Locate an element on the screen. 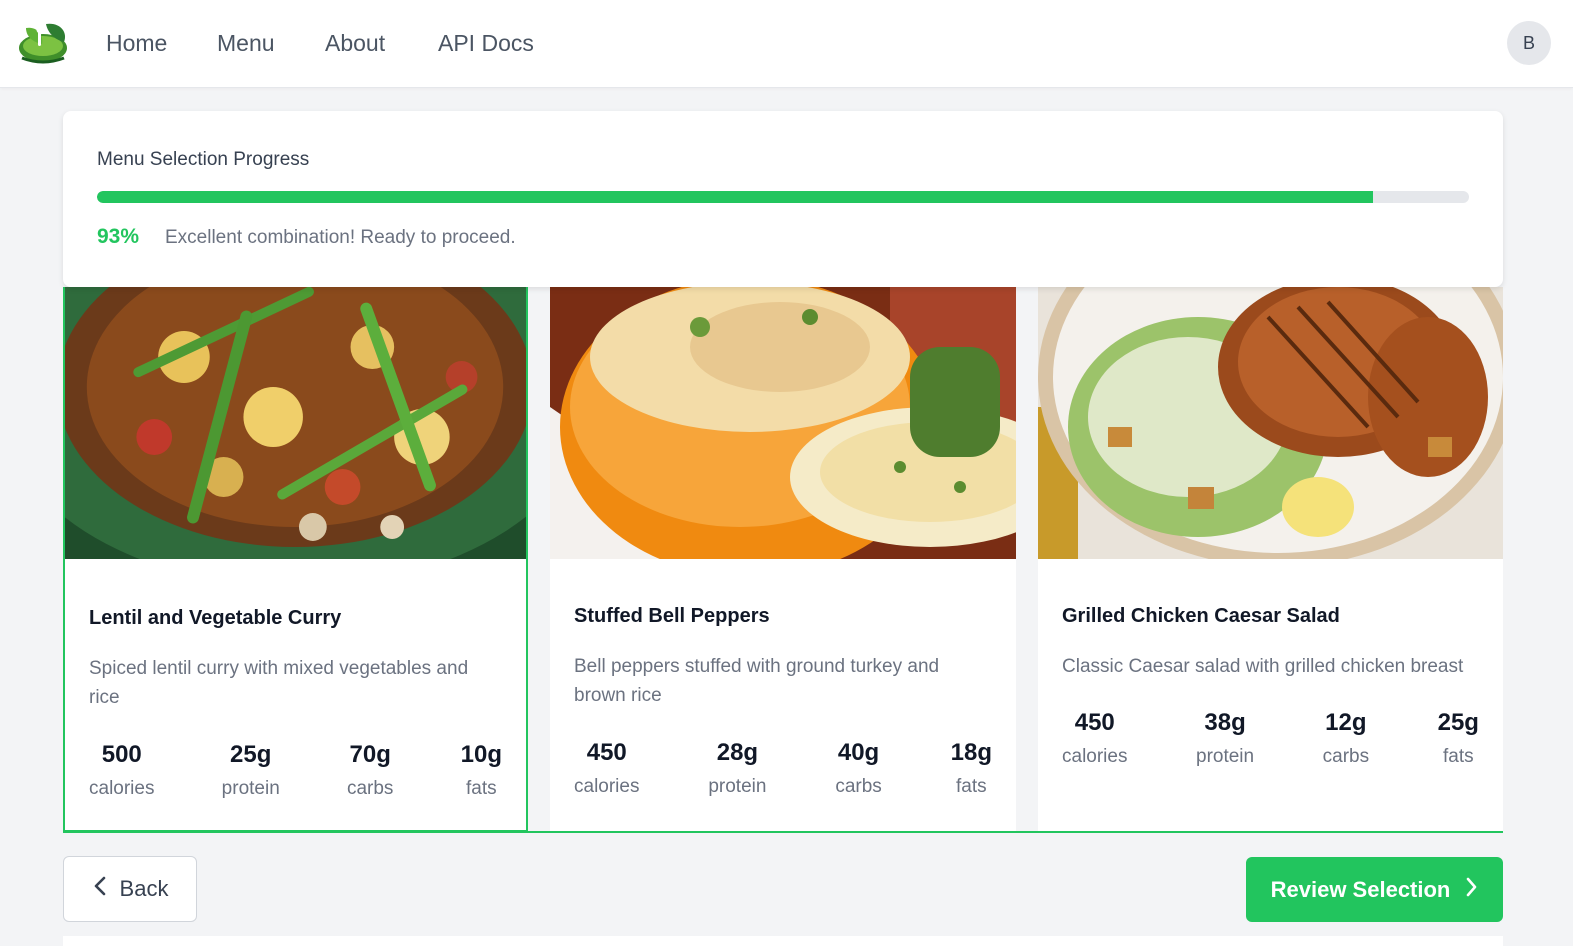 This screenshot has width=1573, height=946. cards-divider-line is located at coordinates (783, 832).